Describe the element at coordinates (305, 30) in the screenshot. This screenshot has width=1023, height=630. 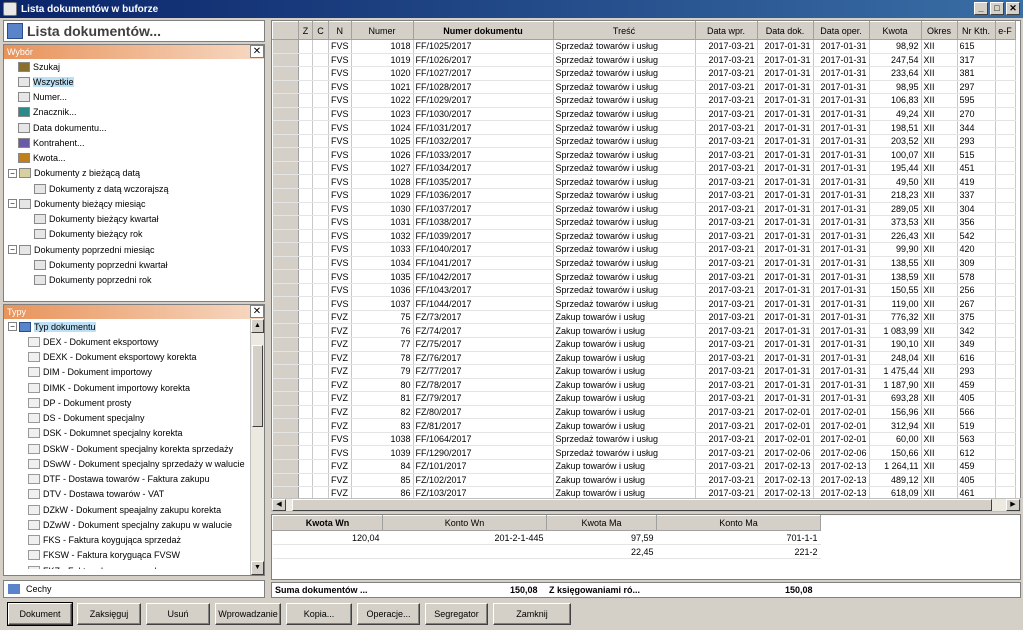
I see `column-header: Z` at that location.